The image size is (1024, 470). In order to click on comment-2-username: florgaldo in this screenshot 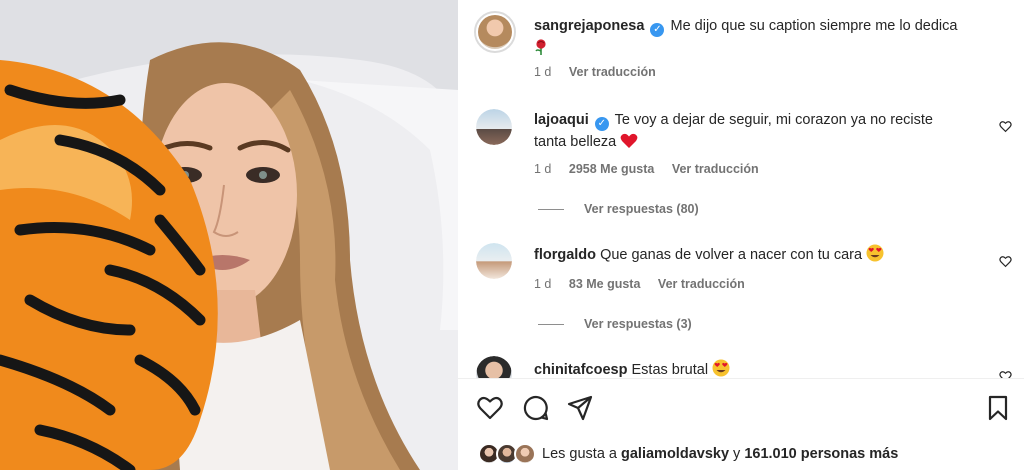, I will do `click(565, 255)`.